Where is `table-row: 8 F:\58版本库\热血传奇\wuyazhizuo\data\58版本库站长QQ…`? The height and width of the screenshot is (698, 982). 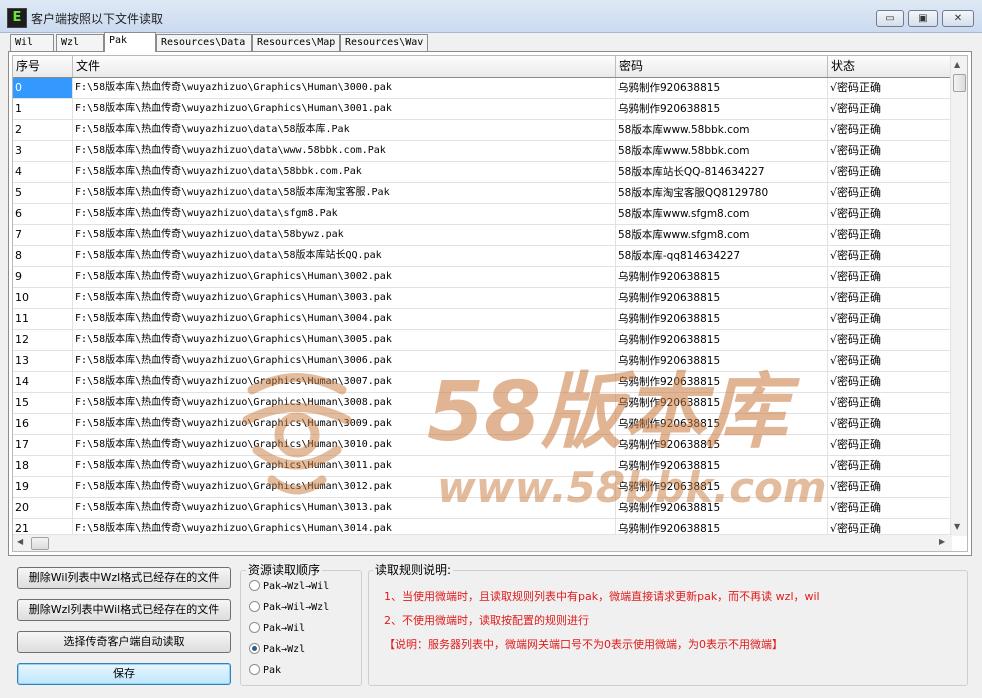
table-row: 8 F:\58版本库\热血传奇\wuyazhizuo\data\58版本库站长QQ… is located at coordinates (482, 256).